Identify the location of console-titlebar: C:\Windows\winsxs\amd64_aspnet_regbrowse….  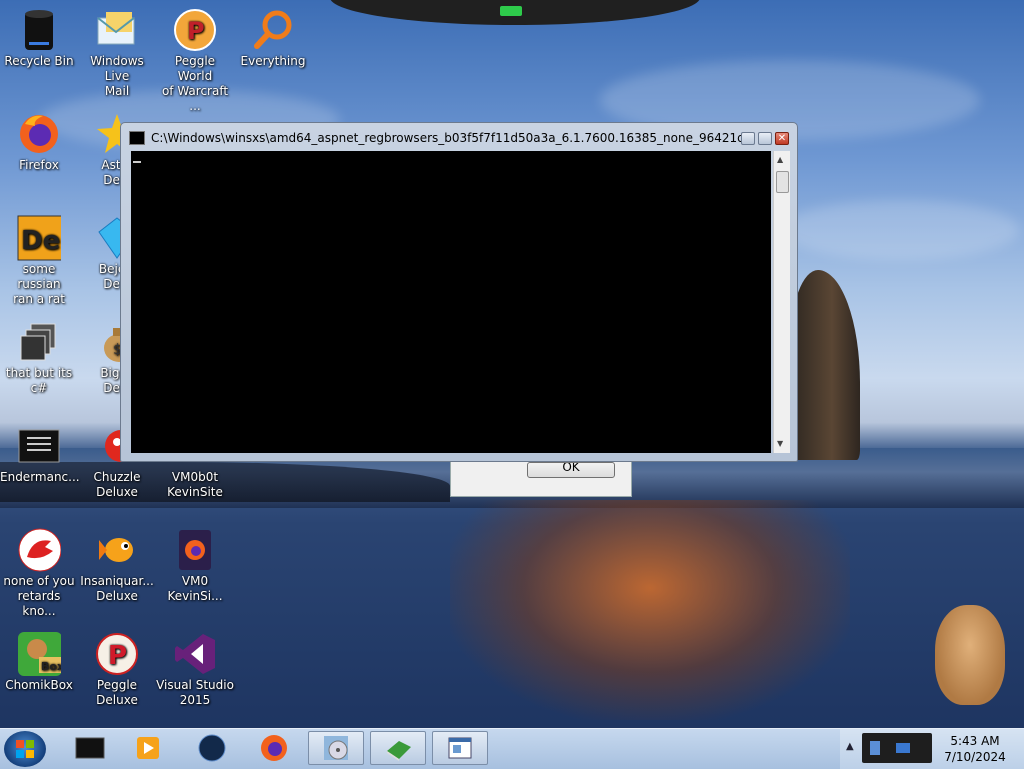
(459, 137).